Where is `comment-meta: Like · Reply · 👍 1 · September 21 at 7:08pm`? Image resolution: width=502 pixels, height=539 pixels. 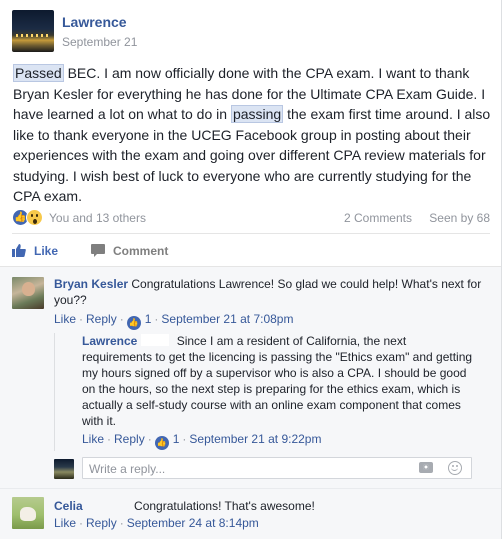 comment-meta: Like · Reply · 👍 1 · September 21 at 7:08pm is located at coordinates (173, 321).